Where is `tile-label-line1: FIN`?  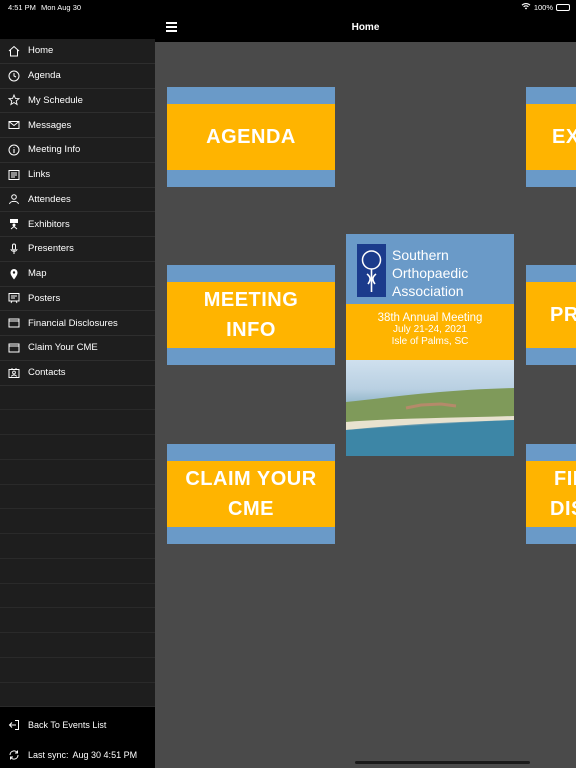
tile-label-line1: FIN is located at coordinates (565, 479).